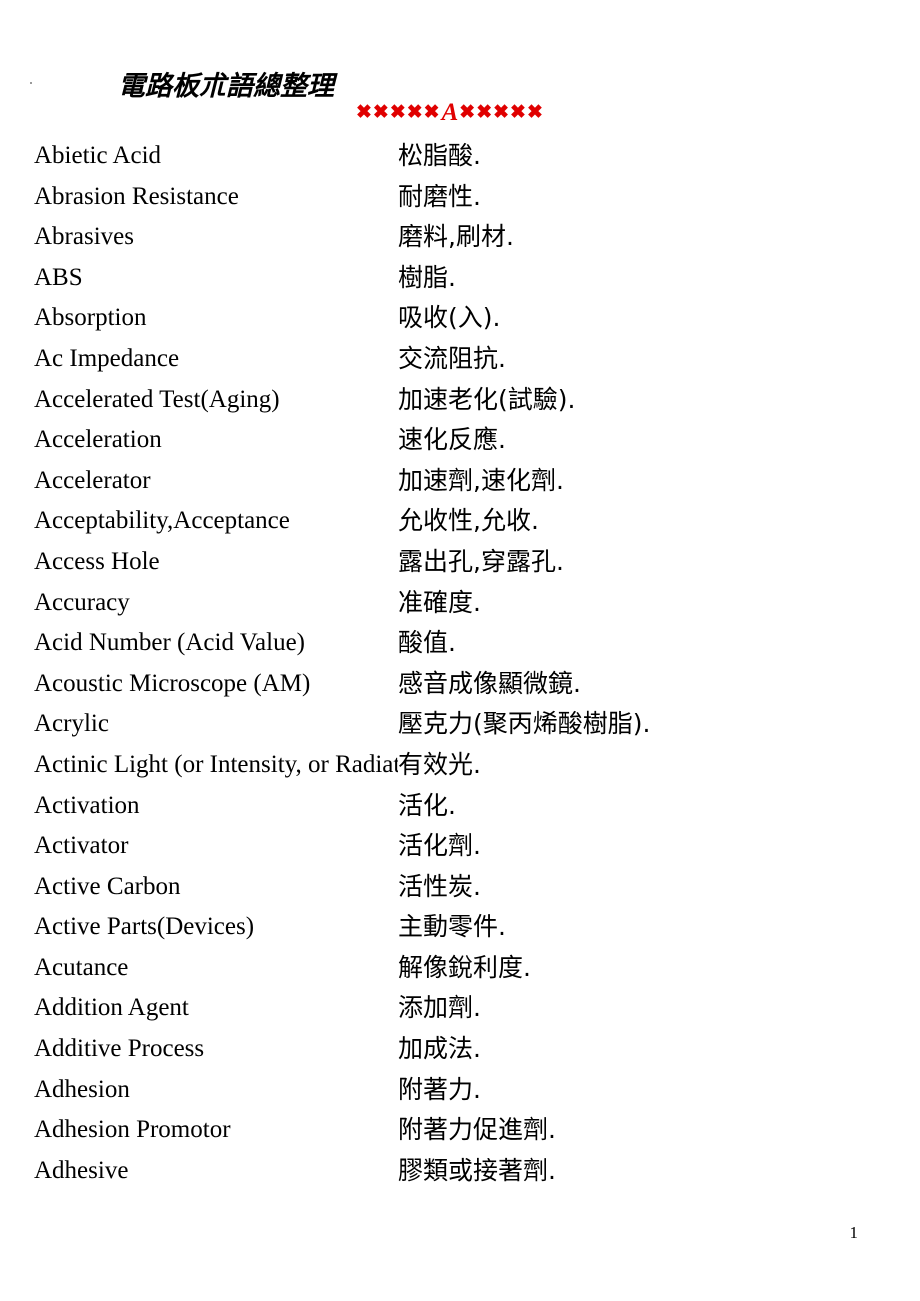 The width and height of the screenshot is (920, 1301). What do you see at coordinates (427, 277) in the screenshot?
I see `glossary-definition: 樹脂.` at bounding box center [427, 277].